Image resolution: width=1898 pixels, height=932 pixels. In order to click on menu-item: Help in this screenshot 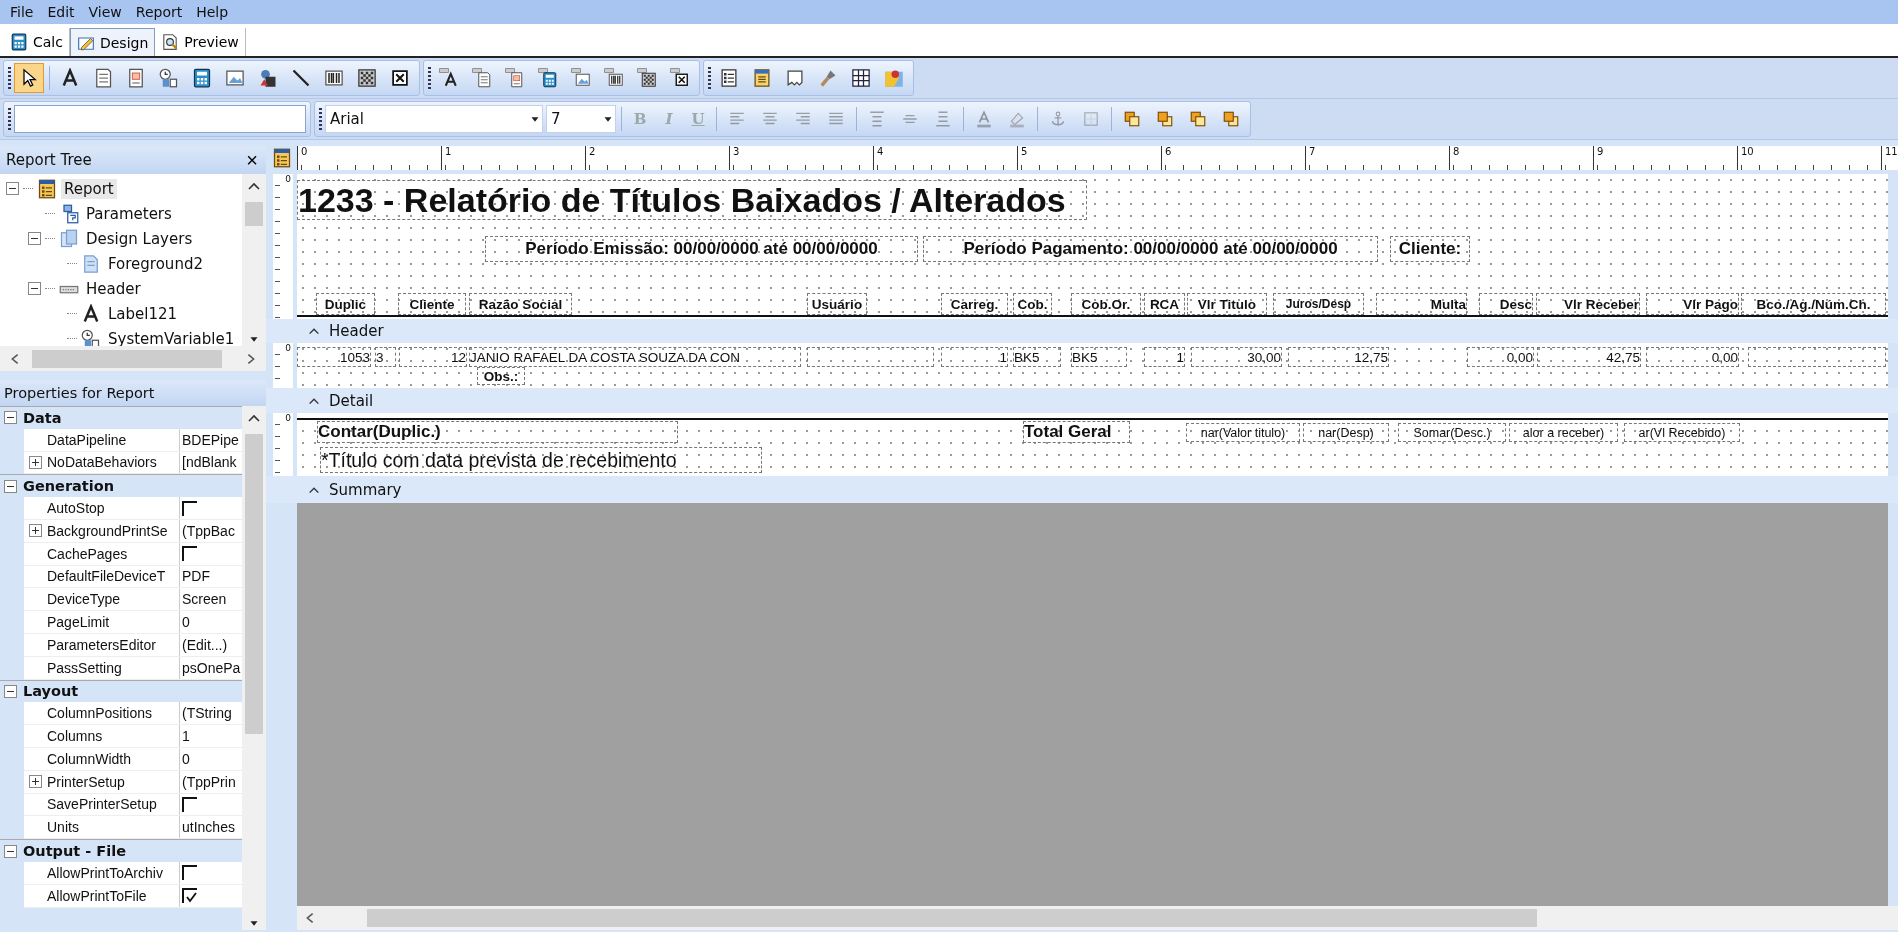, I will do `click(212, 12)`.